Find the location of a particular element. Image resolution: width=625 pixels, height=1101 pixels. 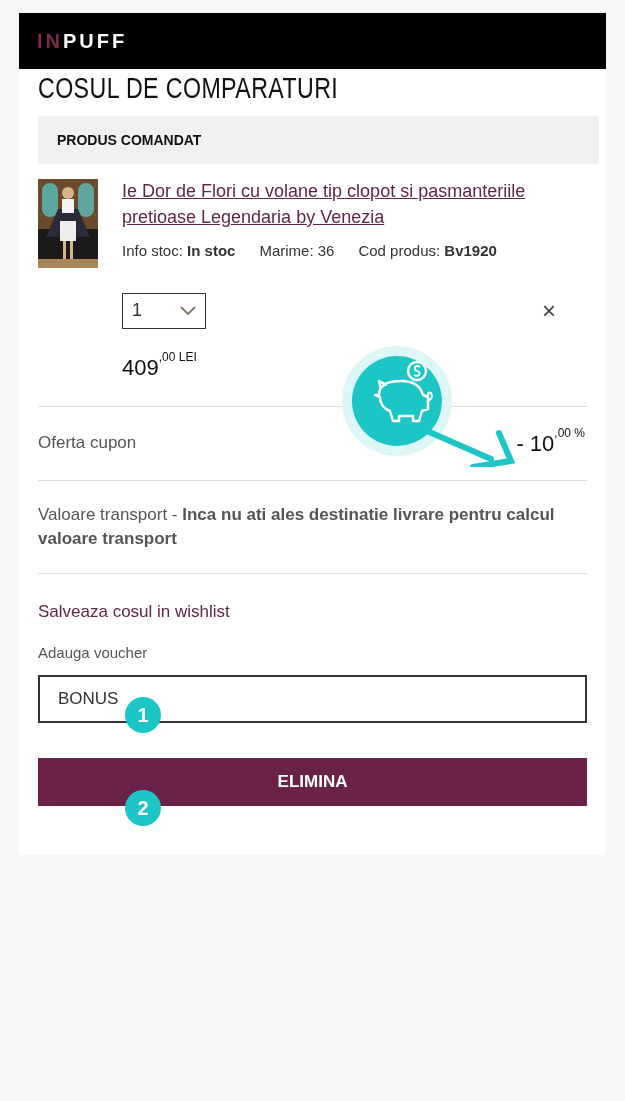

step-badge: 1 is located at coordinates (143, 715).